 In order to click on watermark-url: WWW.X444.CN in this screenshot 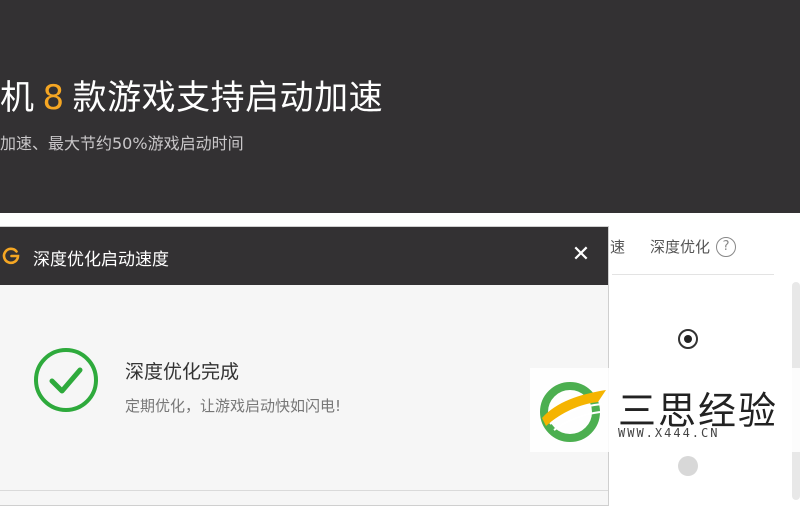, I will do `click(669, 433)`.